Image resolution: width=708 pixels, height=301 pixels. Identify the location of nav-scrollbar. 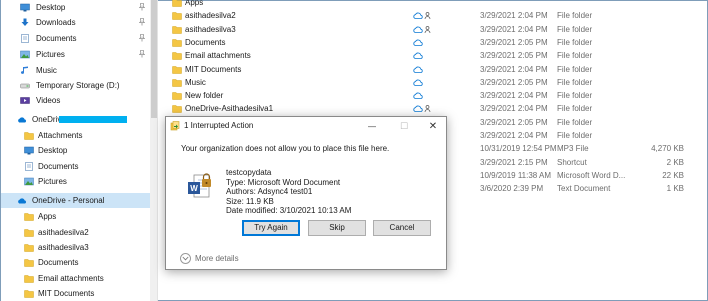
(153, 150).